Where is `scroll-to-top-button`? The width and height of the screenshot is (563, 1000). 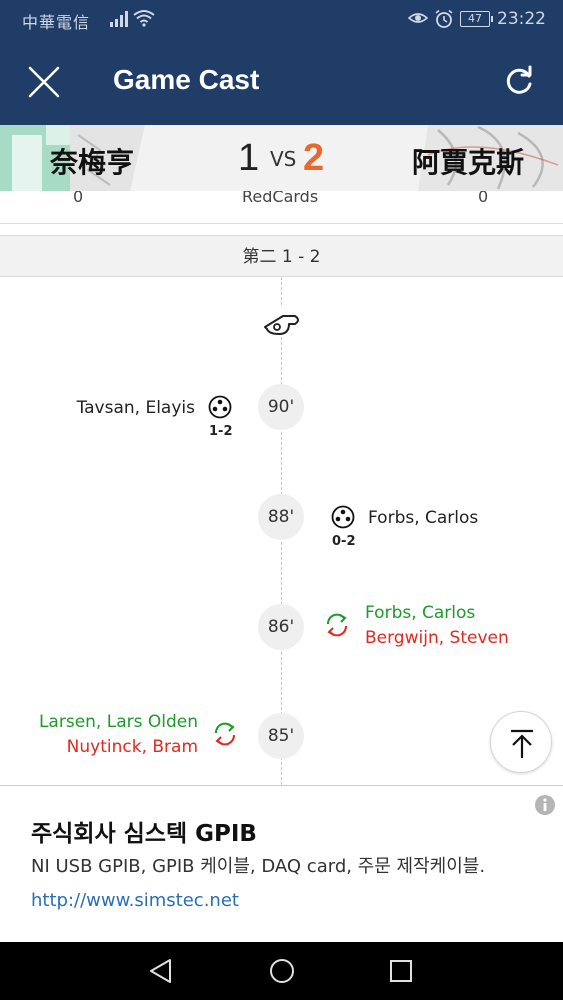 scroll-to-top-button is located at coordinates (521, 742).